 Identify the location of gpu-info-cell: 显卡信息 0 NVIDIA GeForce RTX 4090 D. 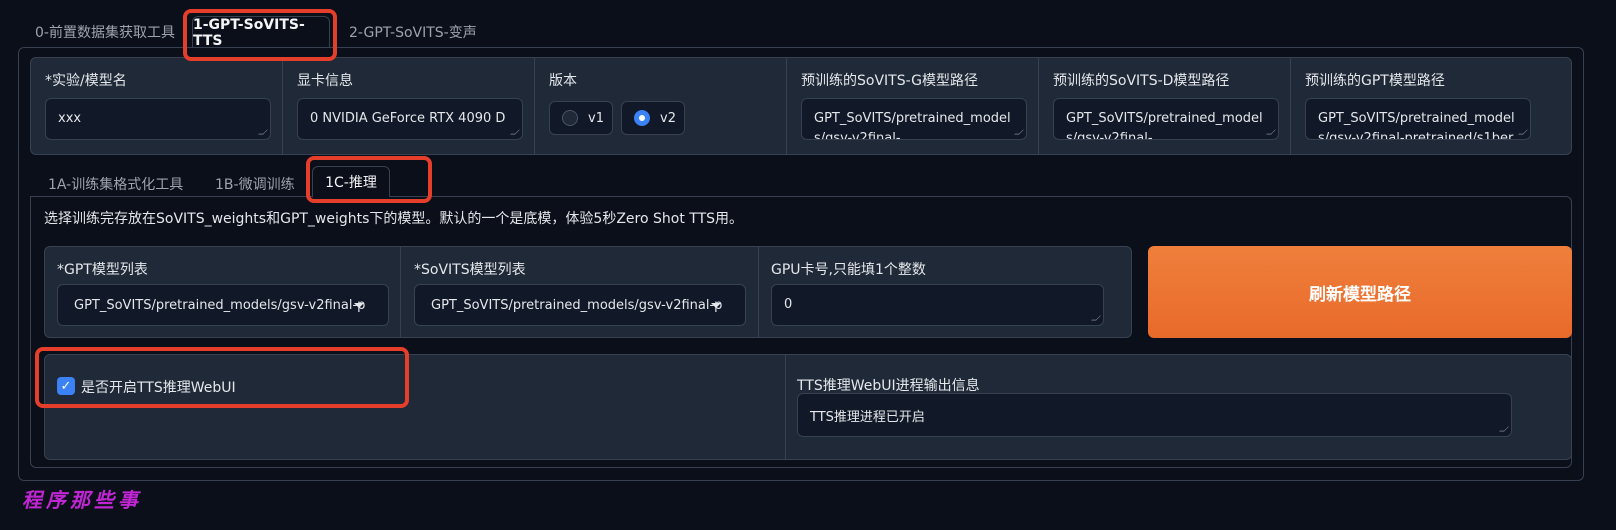
(409, 106).